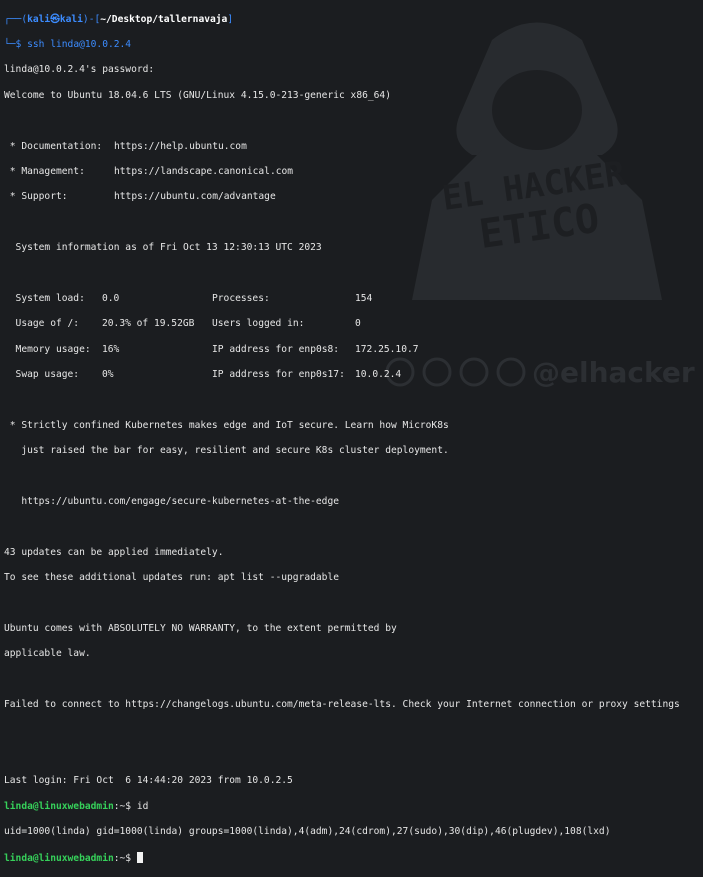 The width and height of the screenshot is (703, 877). I want to click on warranty-2: applicable law., so click(47, 654).